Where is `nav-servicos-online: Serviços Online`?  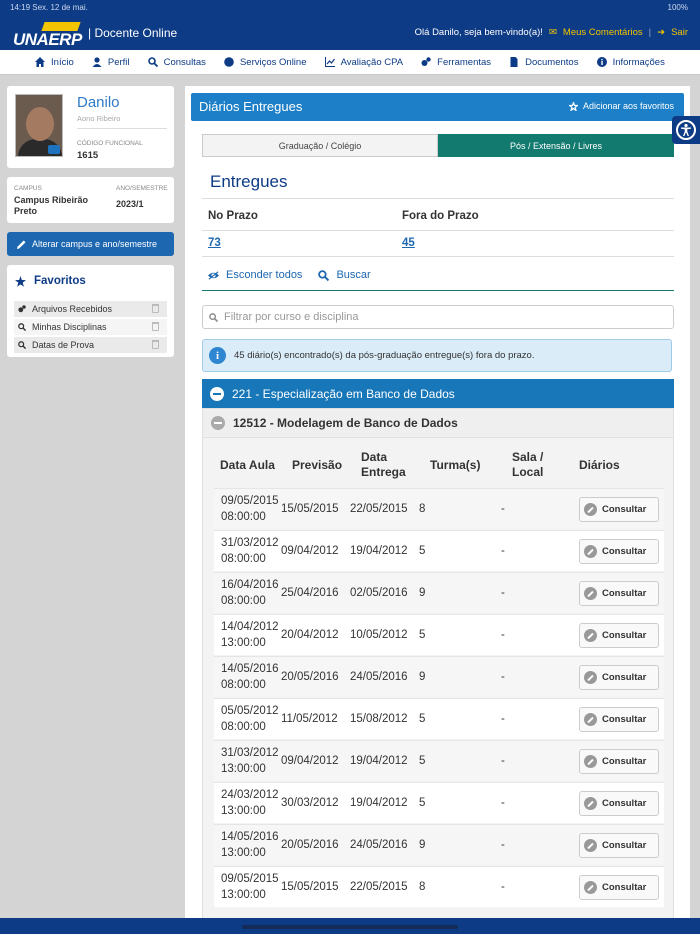 nav-servicos-online: Serviços Online is located at coordinates (265, 62).